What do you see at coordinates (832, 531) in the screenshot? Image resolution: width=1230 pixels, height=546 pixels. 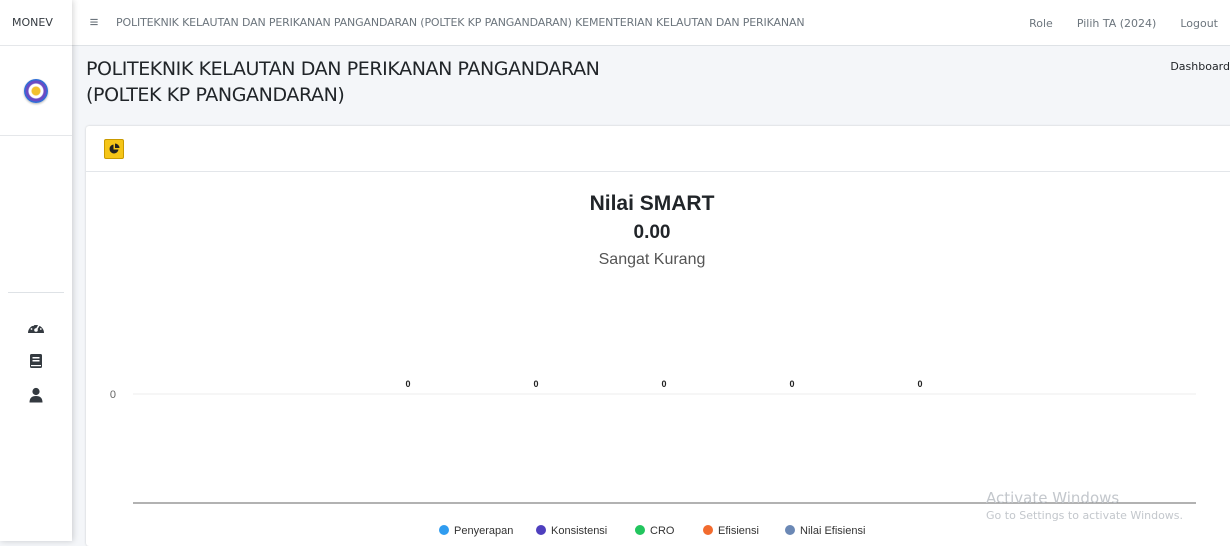 I see `legend-label: Nilai Efisiensi` at bounding box center [832, 531].